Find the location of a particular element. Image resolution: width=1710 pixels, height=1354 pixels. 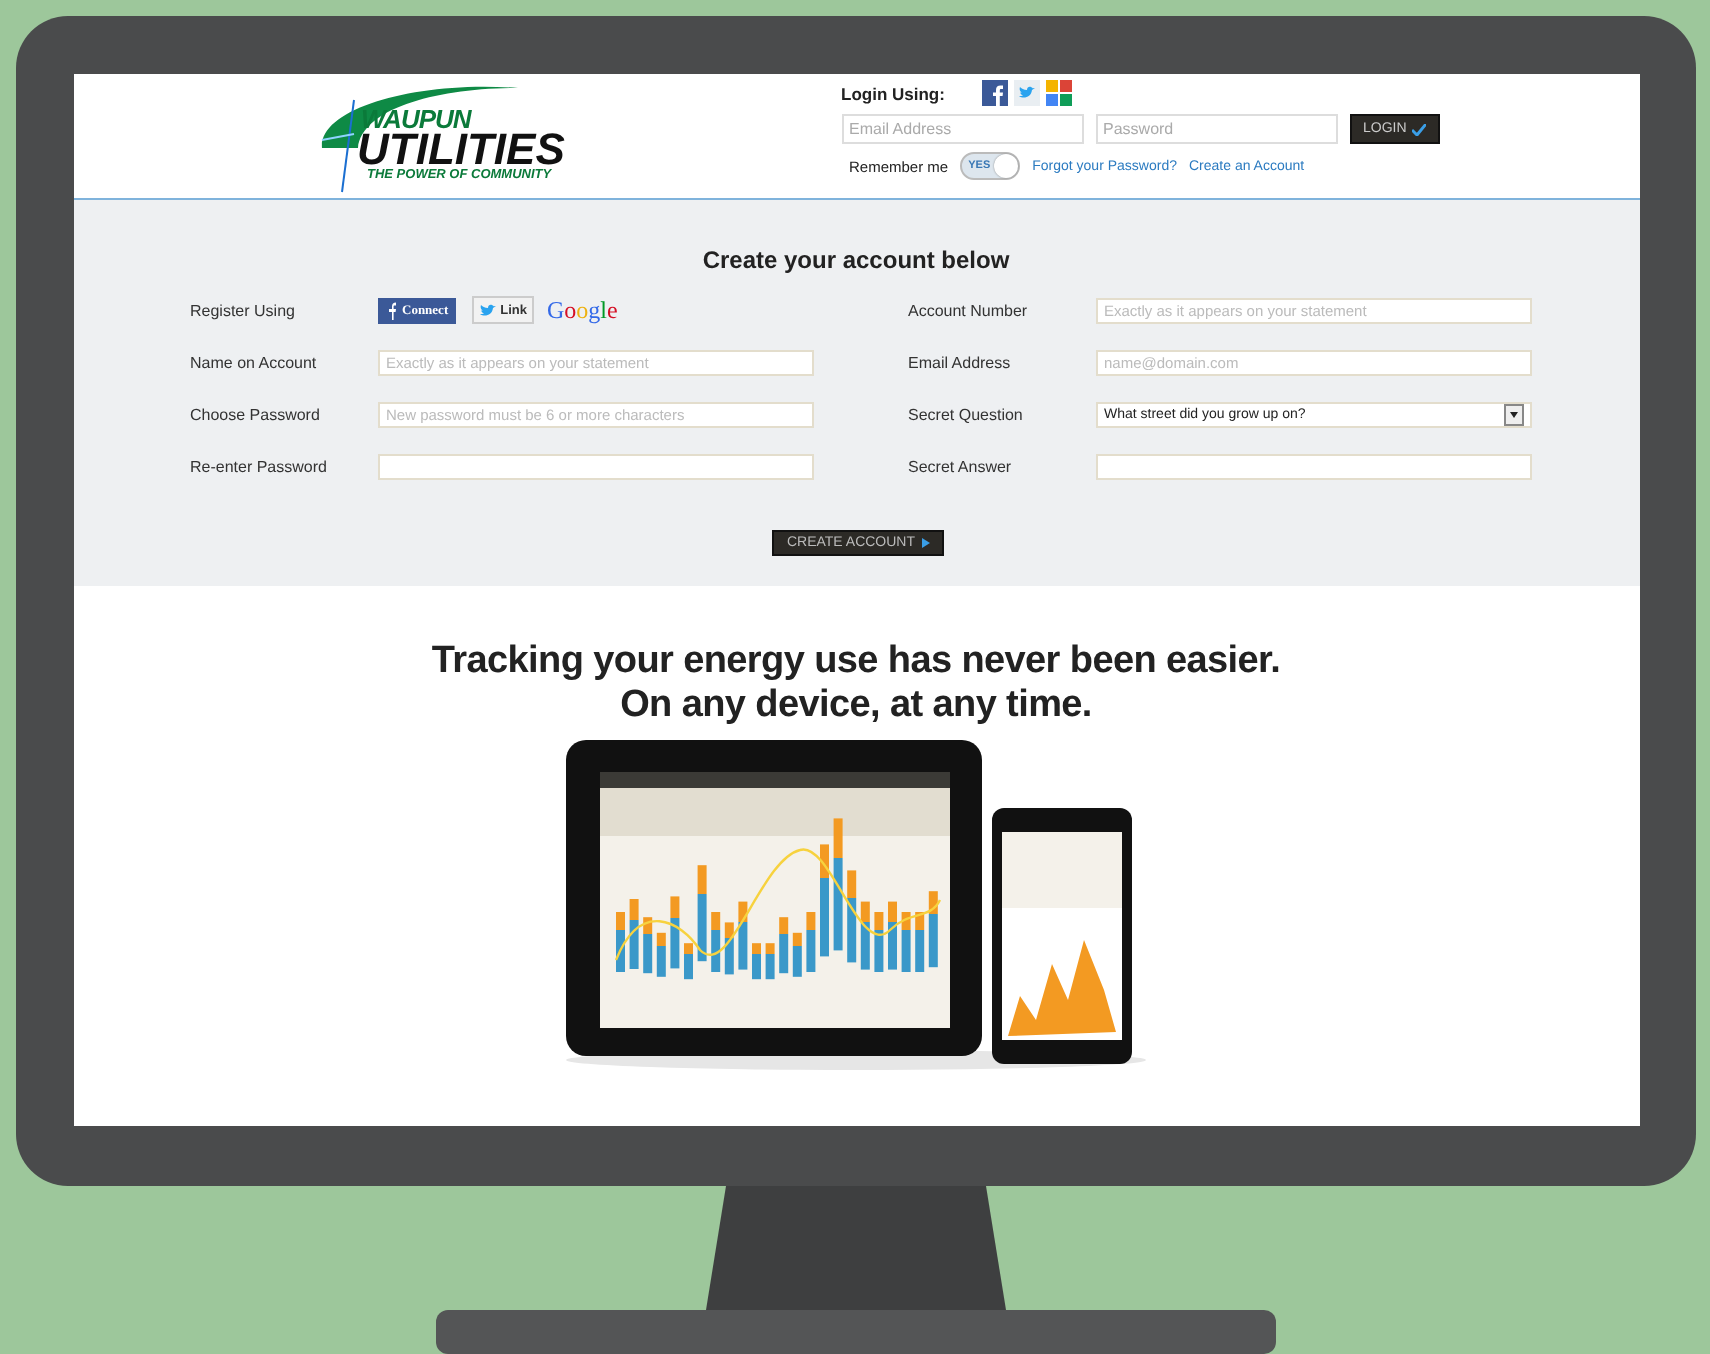

check-icon is located at coordinates (1419, 129).